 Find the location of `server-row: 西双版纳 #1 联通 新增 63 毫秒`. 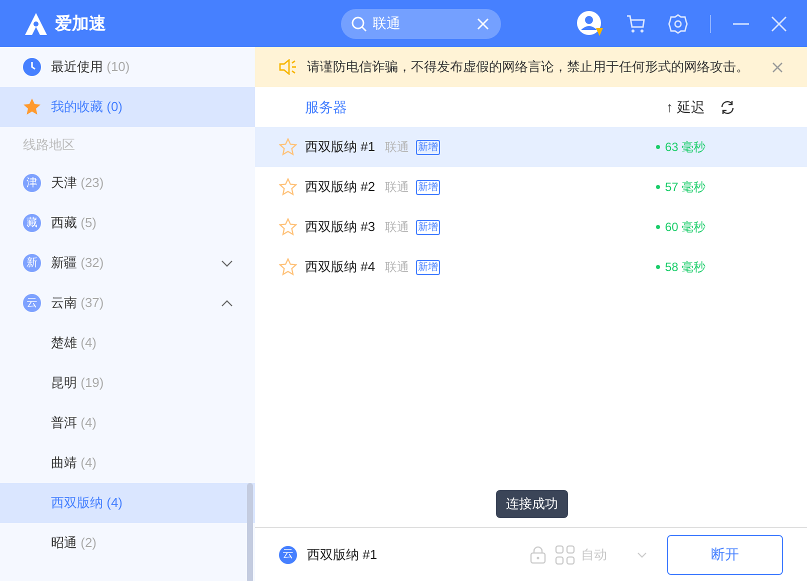

server-row: 西双版纳 #1 联通 新增 63 毫秒 is located at coordinates (531, 147).